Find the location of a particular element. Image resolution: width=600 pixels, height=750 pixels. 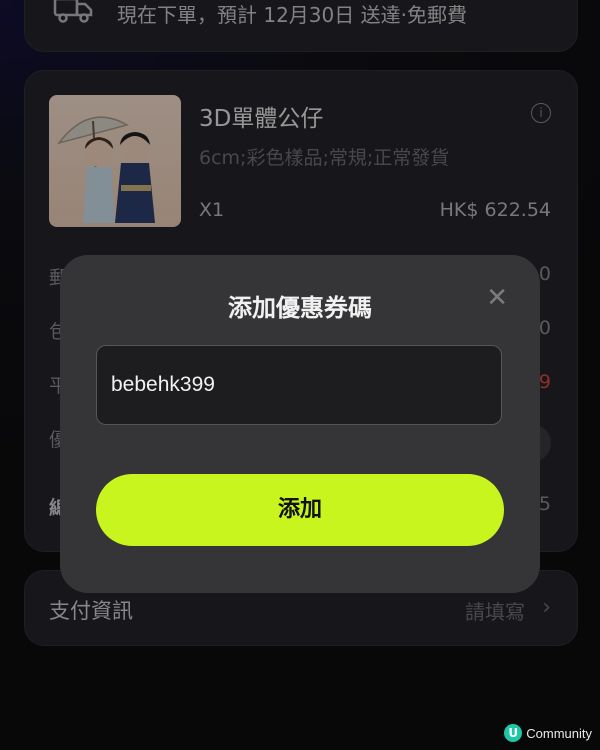

close-icon: ✕ is located at coordinates (497, 298).